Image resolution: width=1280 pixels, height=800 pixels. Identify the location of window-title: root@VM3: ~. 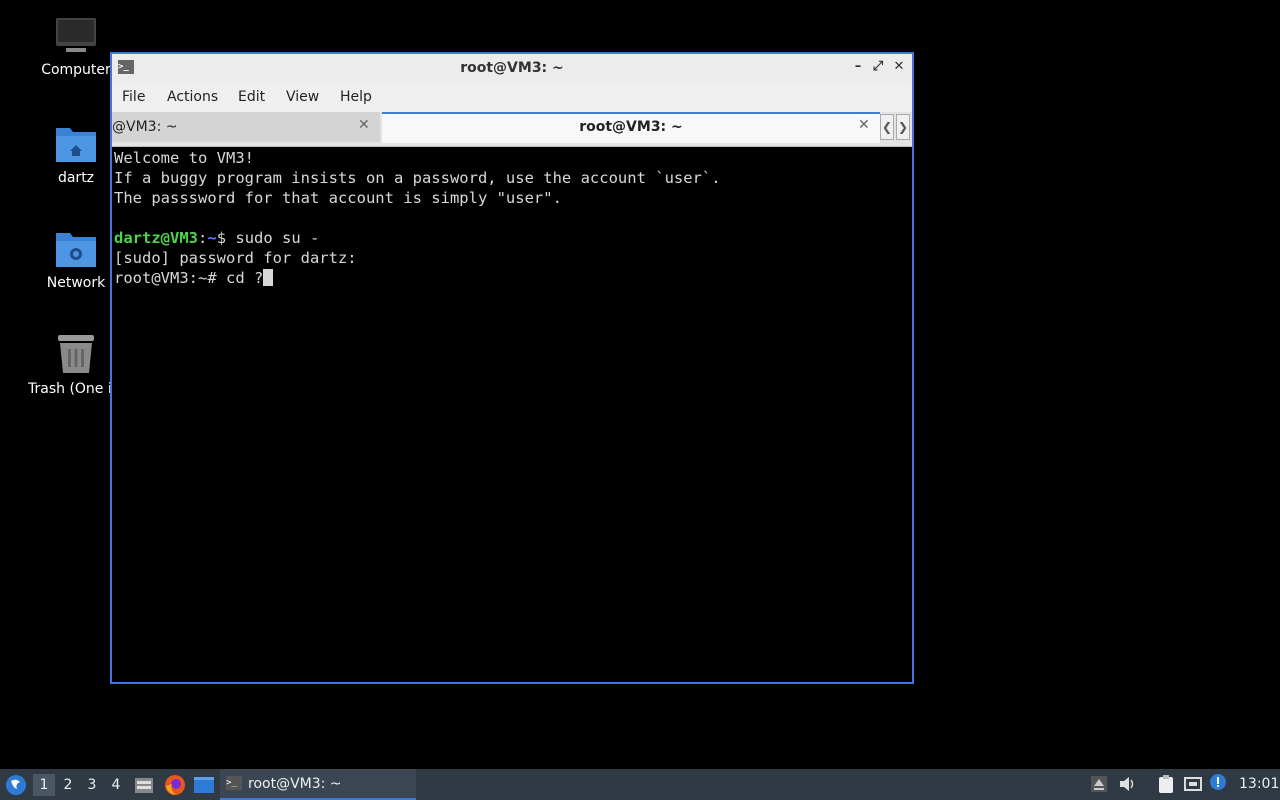
(512, 68).